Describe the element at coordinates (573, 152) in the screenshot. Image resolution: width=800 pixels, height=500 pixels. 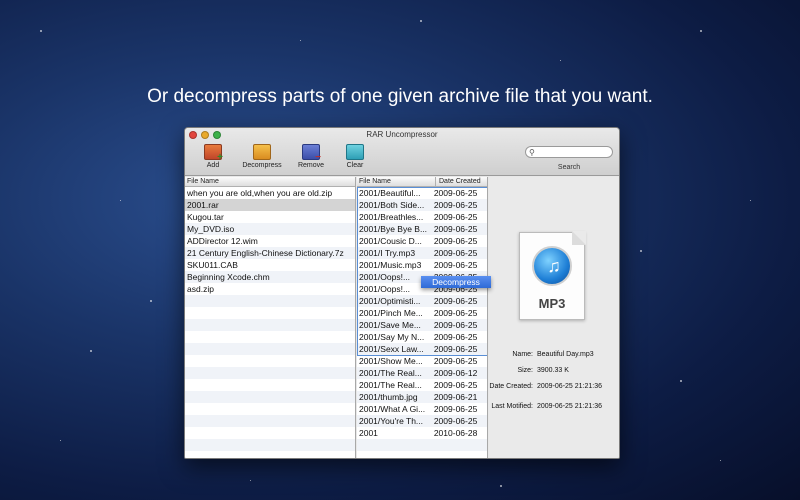
I see `search-input` at that location.